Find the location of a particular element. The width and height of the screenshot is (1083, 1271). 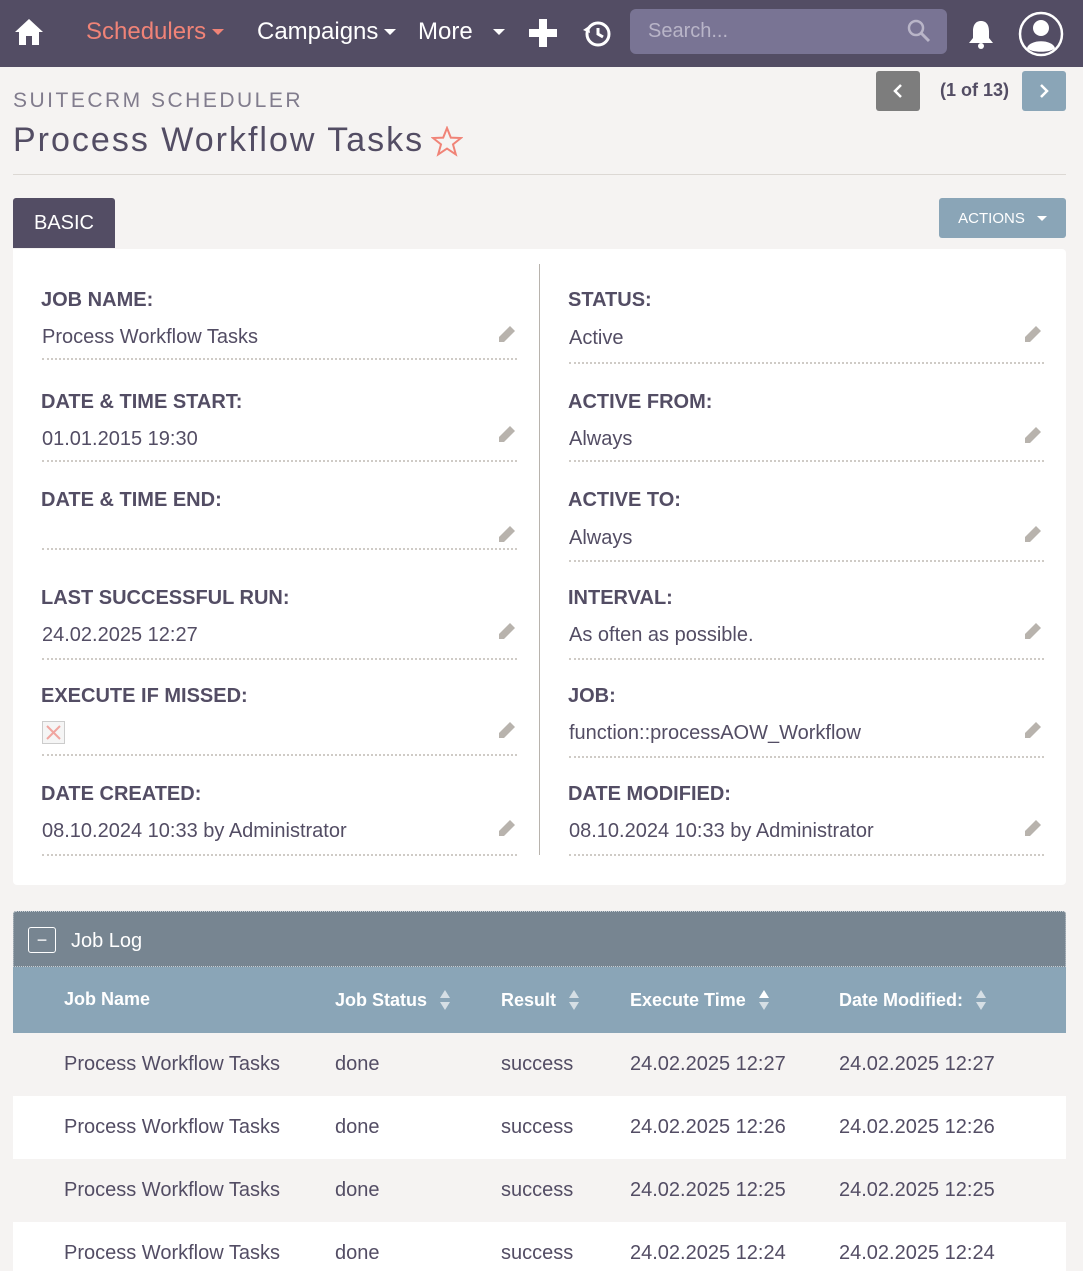

bell-icon is located at coordinates (981, 35).